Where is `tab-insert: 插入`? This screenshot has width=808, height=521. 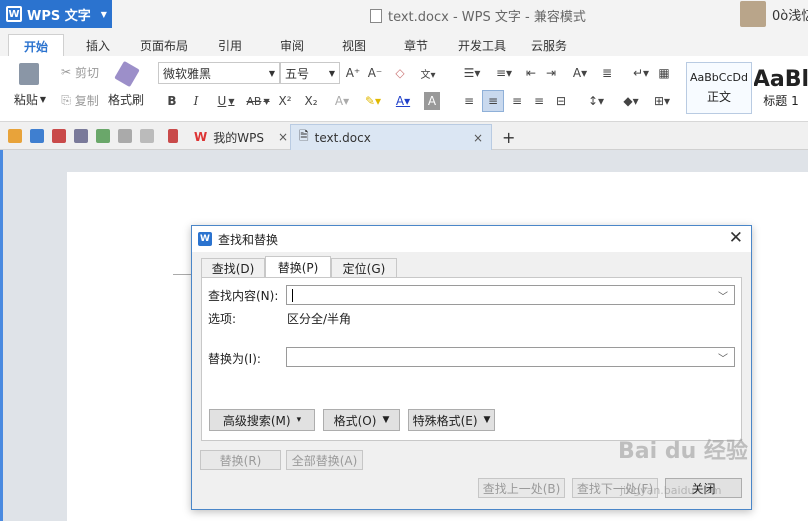
tab-insert: 插入 is located at coordinates (98, 45).